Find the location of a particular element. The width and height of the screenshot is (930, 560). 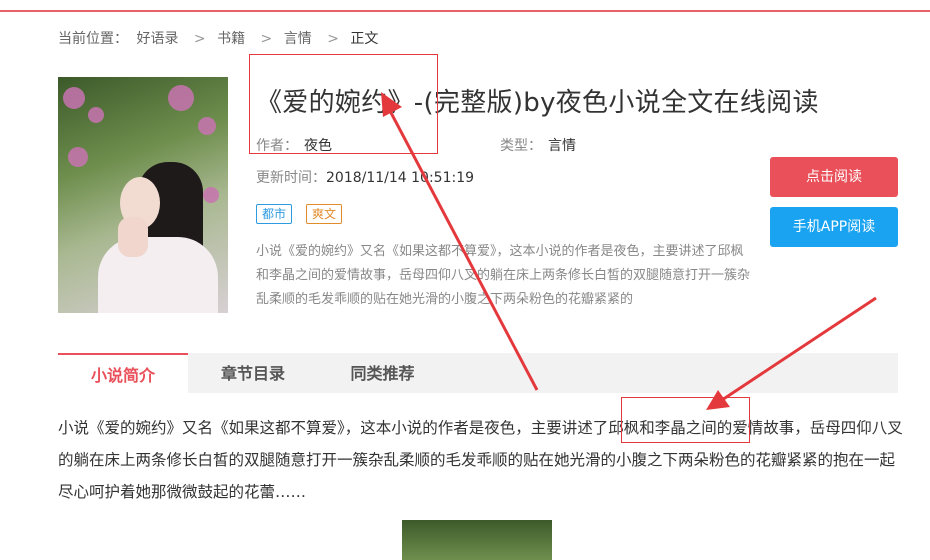

annotation-arrow-down is located at coordinates (799, 349).